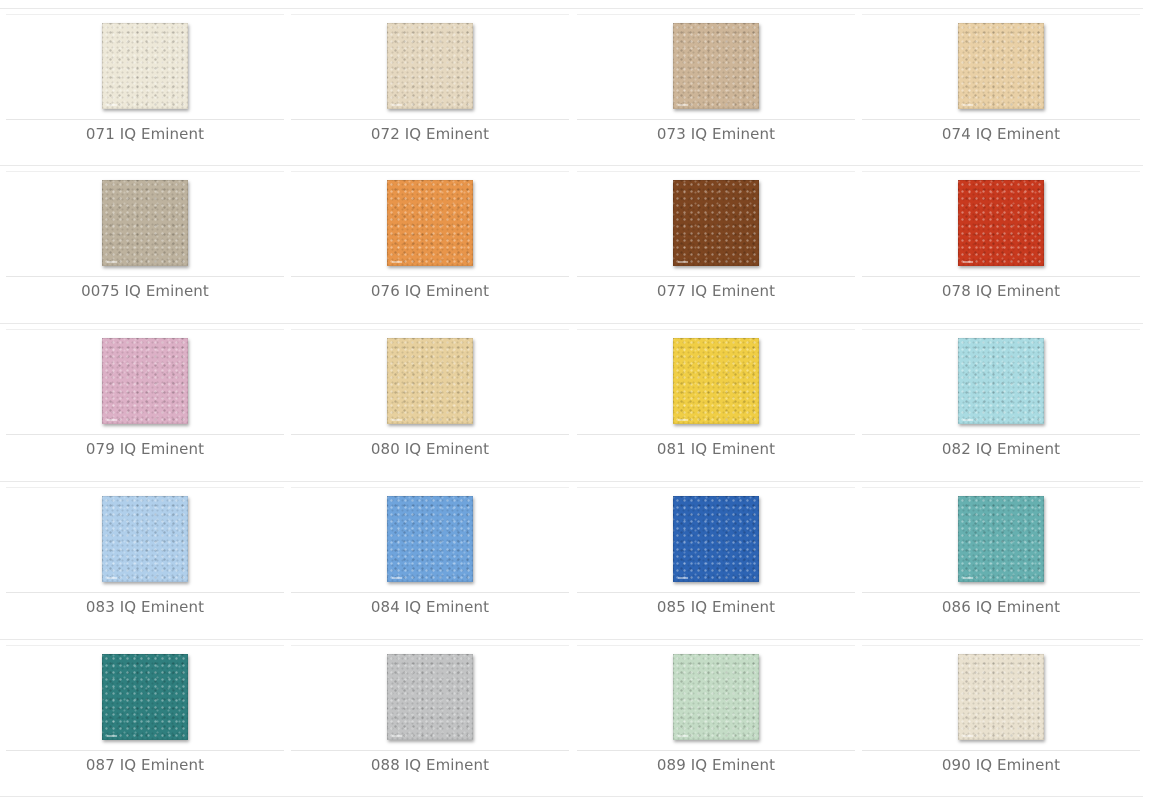 The height and width of the screenshot is (800, 1149). I want to click on swatch-label: 077 IQ Eminent, so click(716, 291).